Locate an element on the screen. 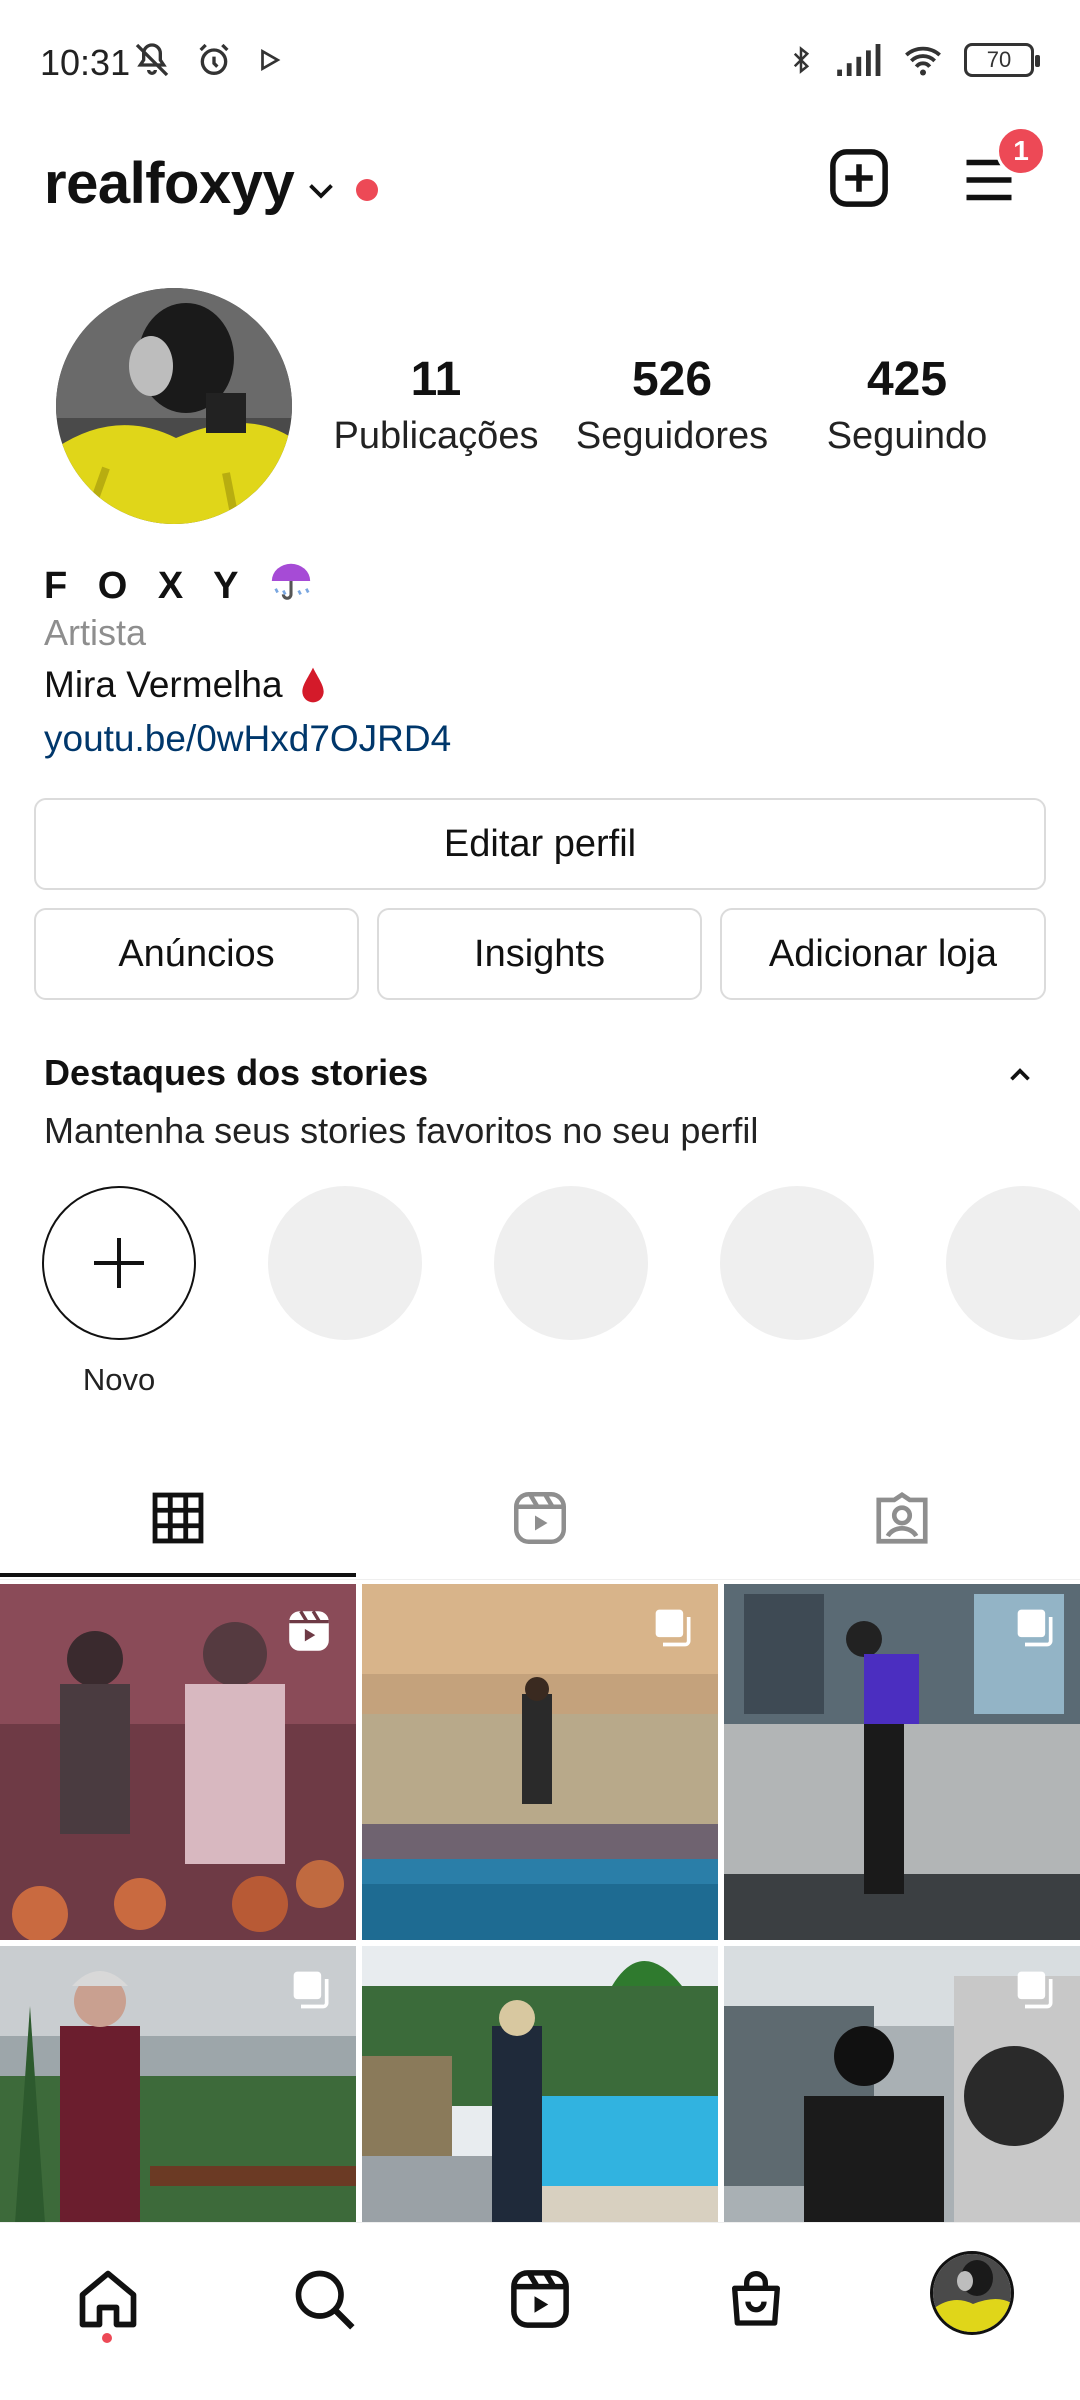 This screenshot has height=2400, width=1080. play-icon is located at coordinates (271, 60).